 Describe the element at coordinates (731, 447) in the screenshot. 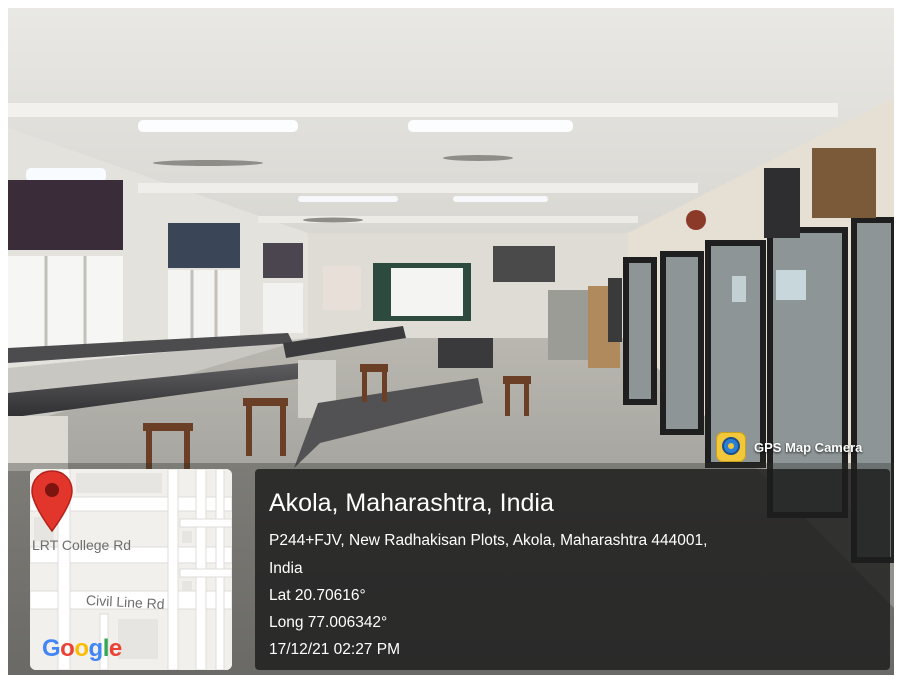

I see `gps-map-camera-app-icon` at that location.